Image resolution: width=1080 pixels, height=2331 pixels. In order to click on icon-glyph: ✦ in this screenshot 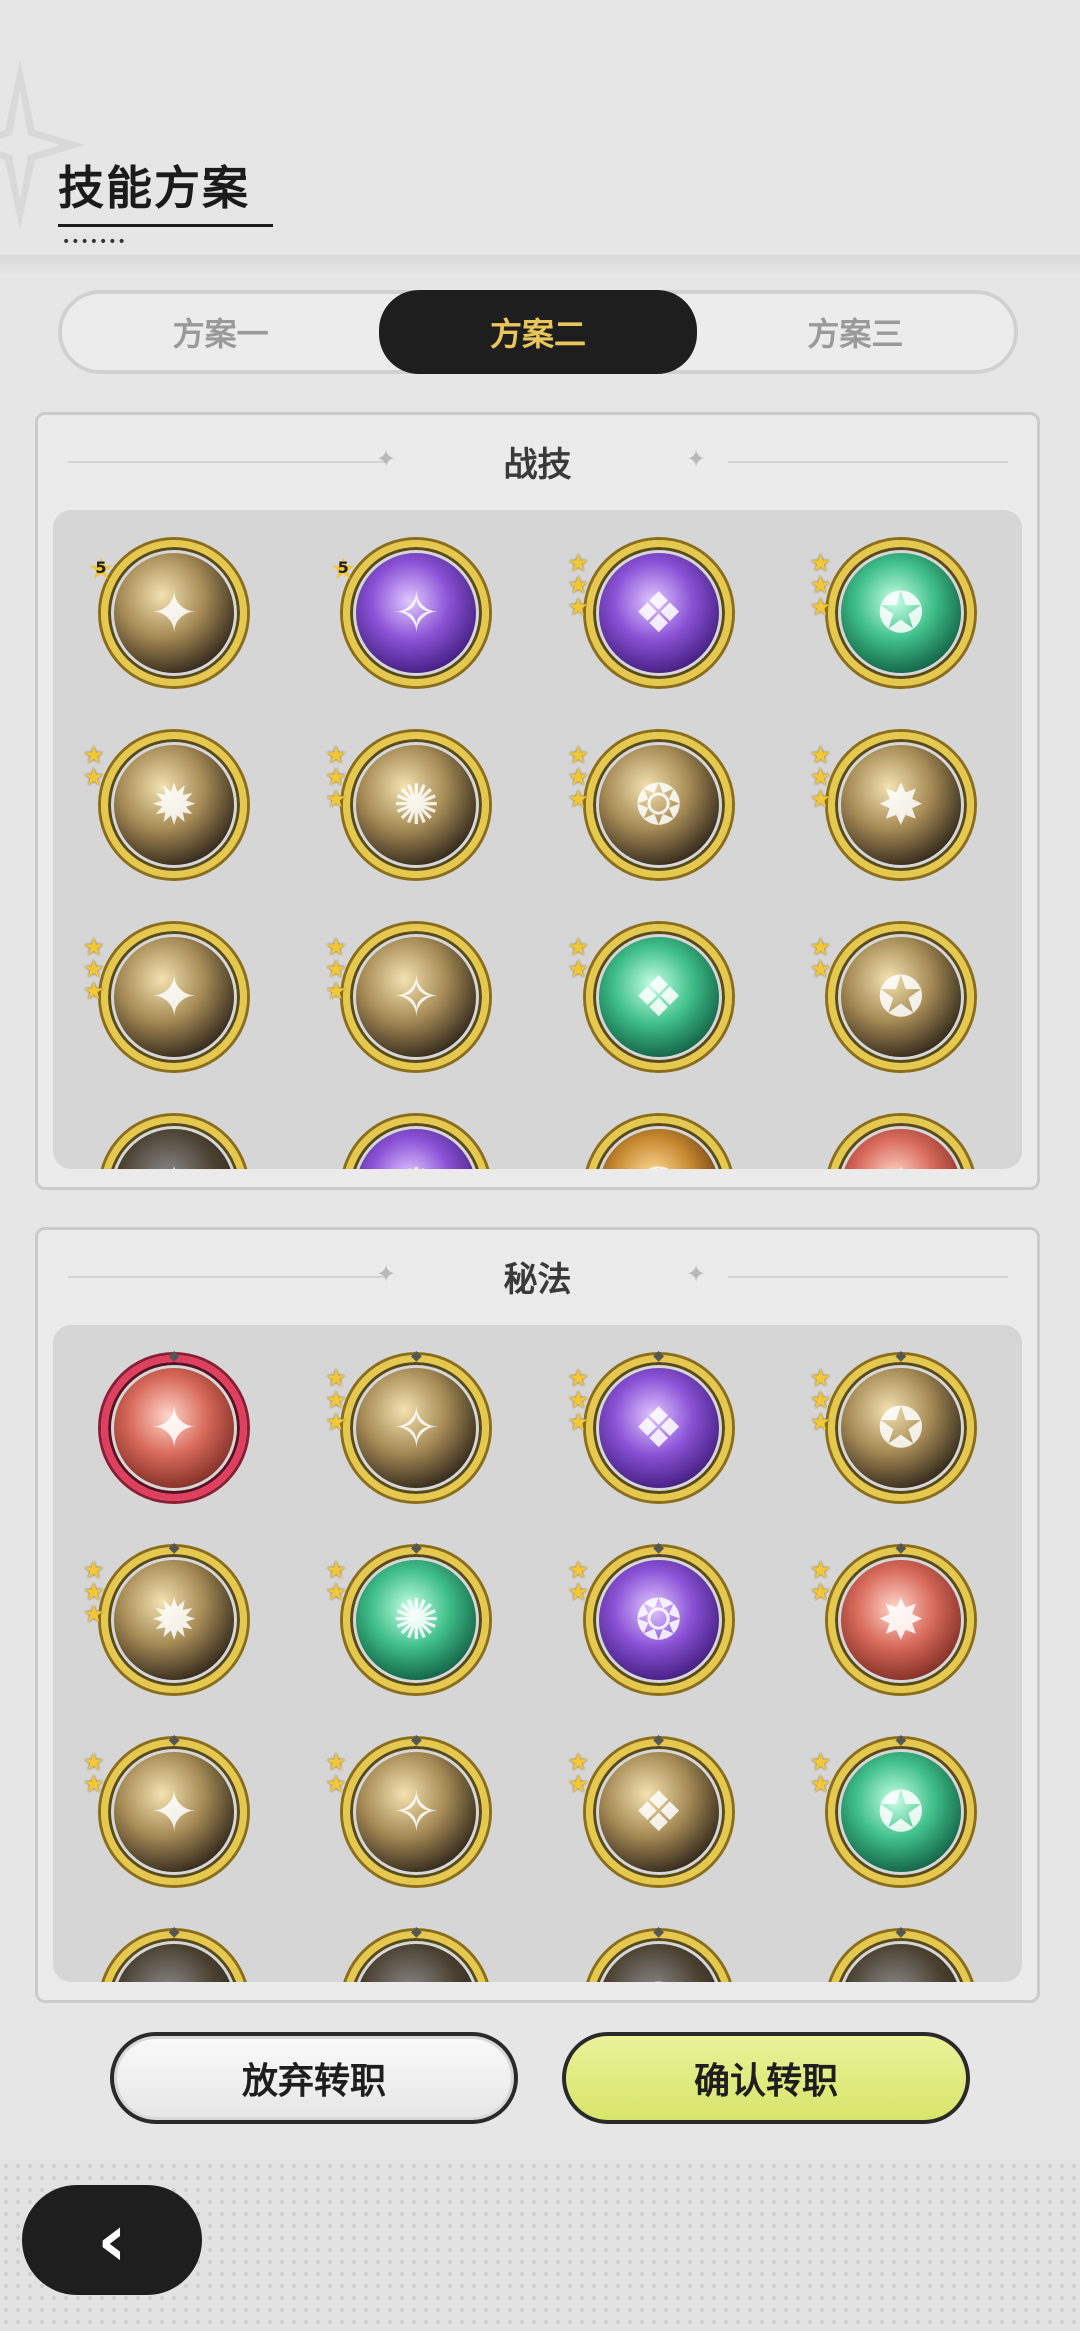, I will do `click(174, 1812)`.